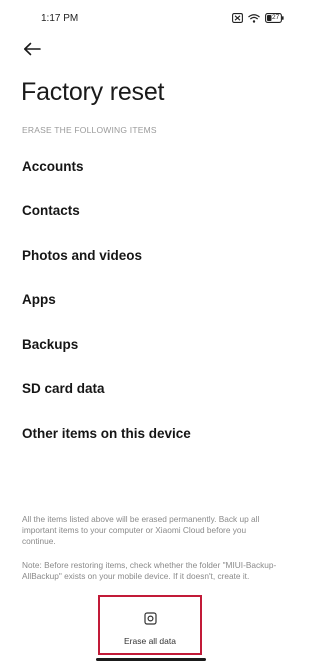 The image size is (320, 667). What do you see at coordinates (150, 621) in the screenshot?
I see `erase-phone-icon` at bounding box center [150, 621].